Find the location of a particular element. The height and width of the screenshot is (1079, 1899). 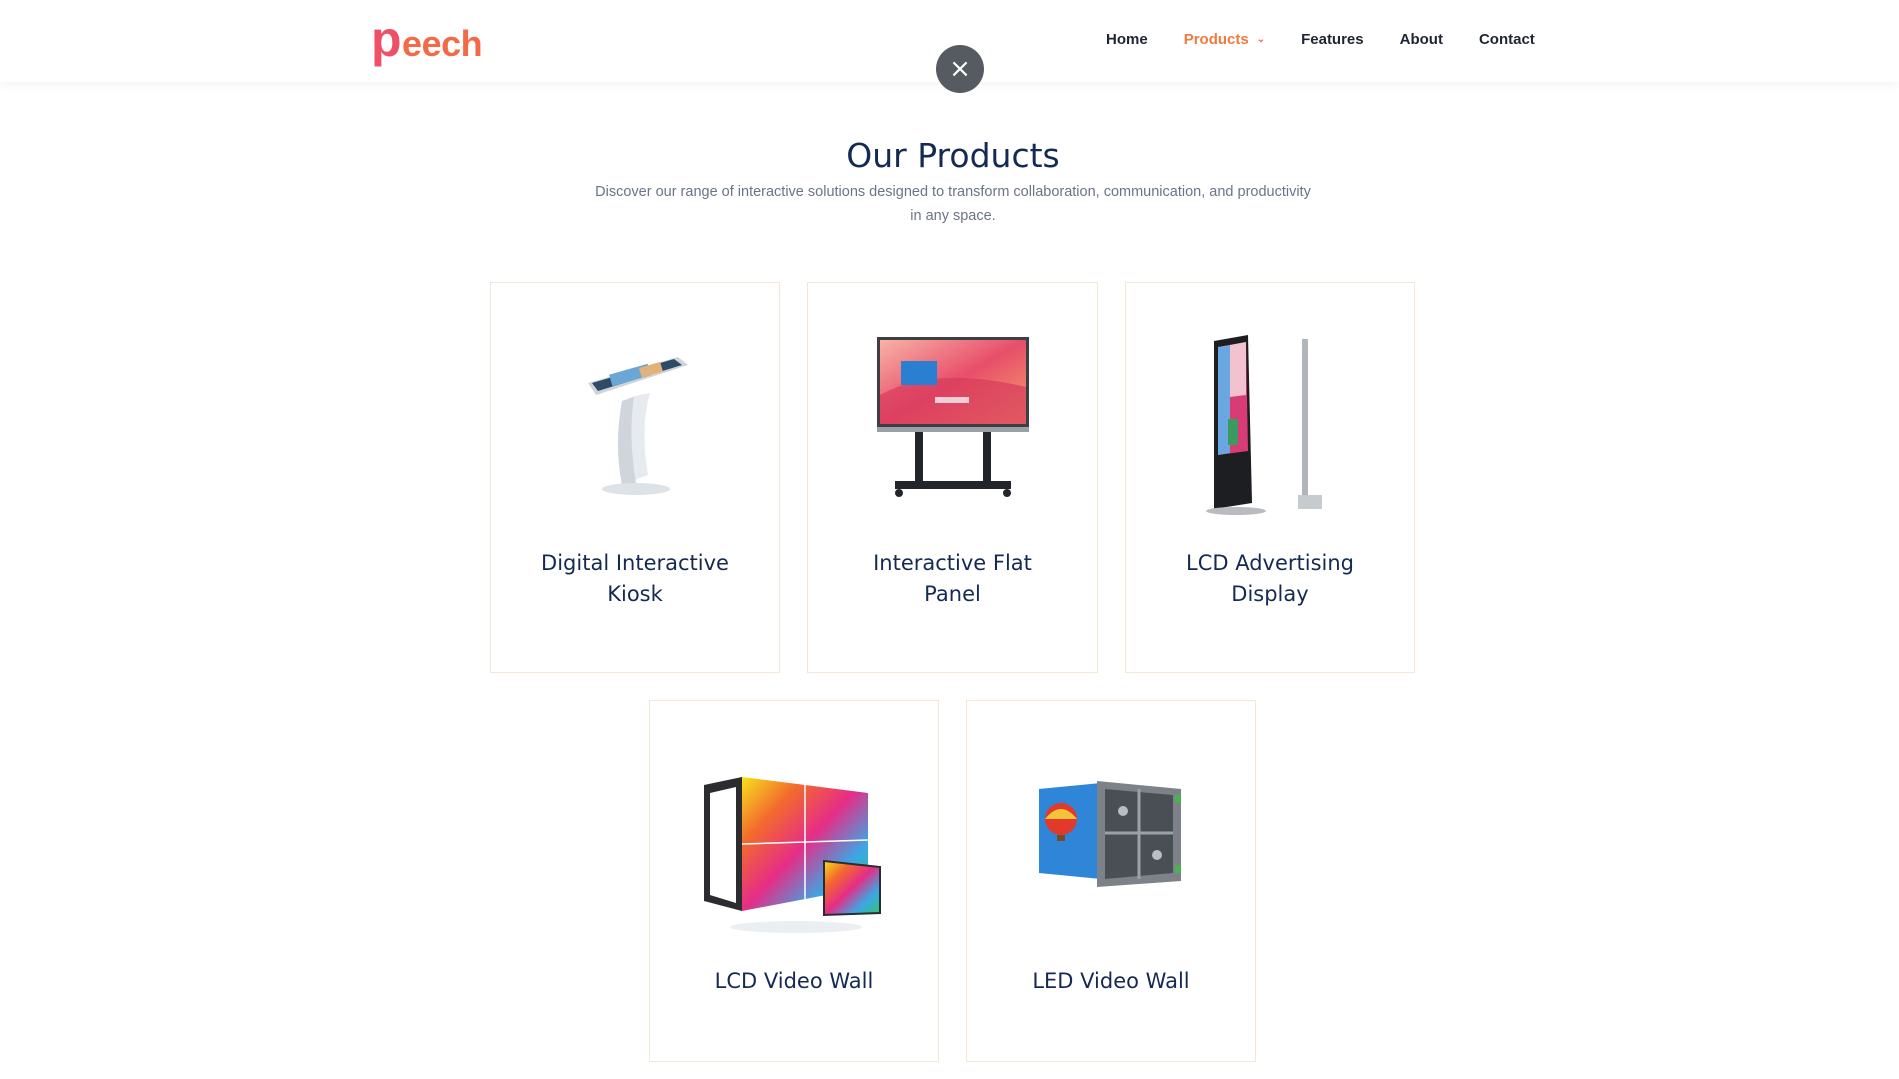

product-name: LCD Advertising Display is located at coordinates (1270, 578).